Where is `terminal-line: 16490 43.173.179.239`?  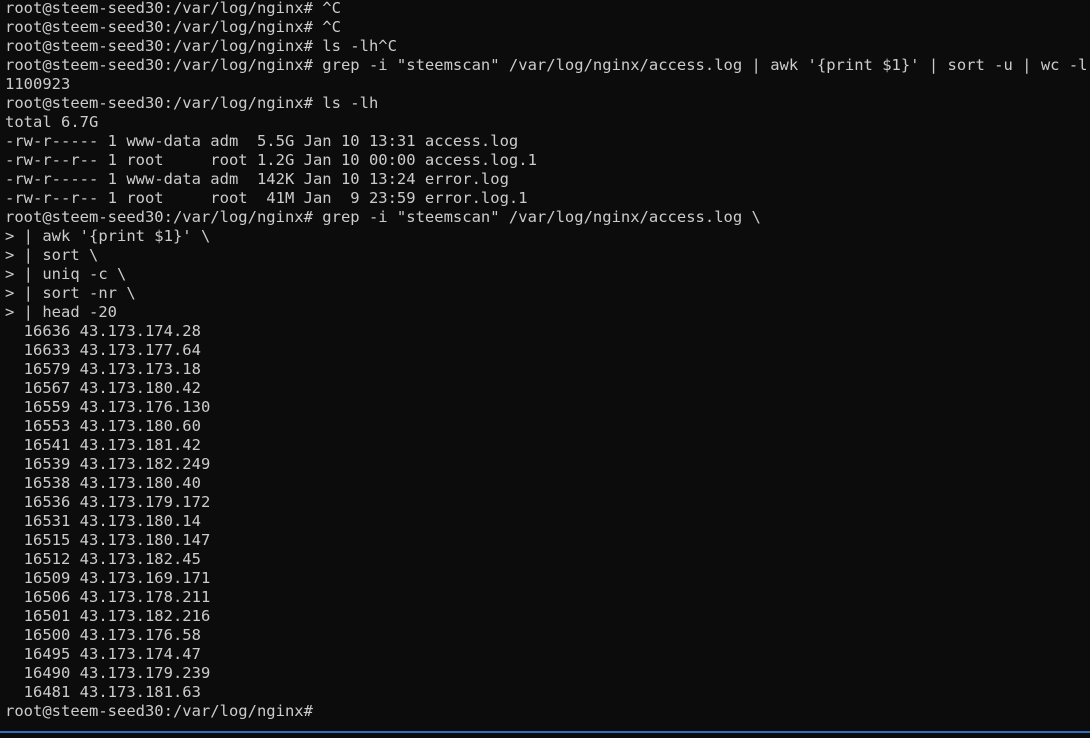 terminal-line: 16490 43.173.179.239 is located at coordinates (108, 673).